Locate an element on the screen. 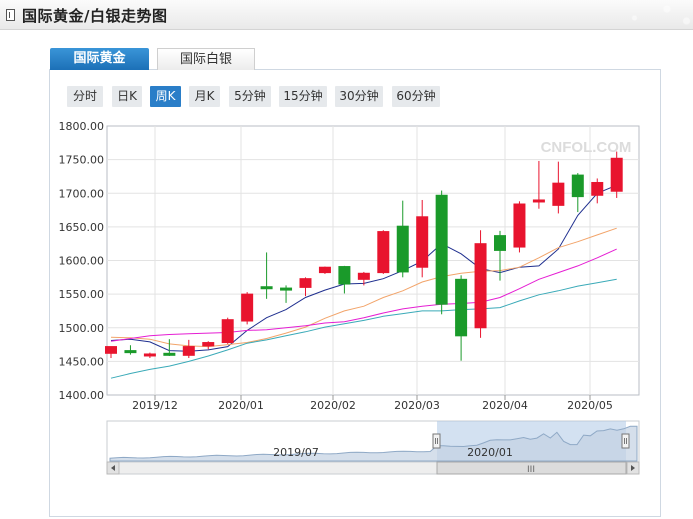 This screenshot has height=519, width=693. y-tick-label: 1450.00 is located at coordinates (82, 361).